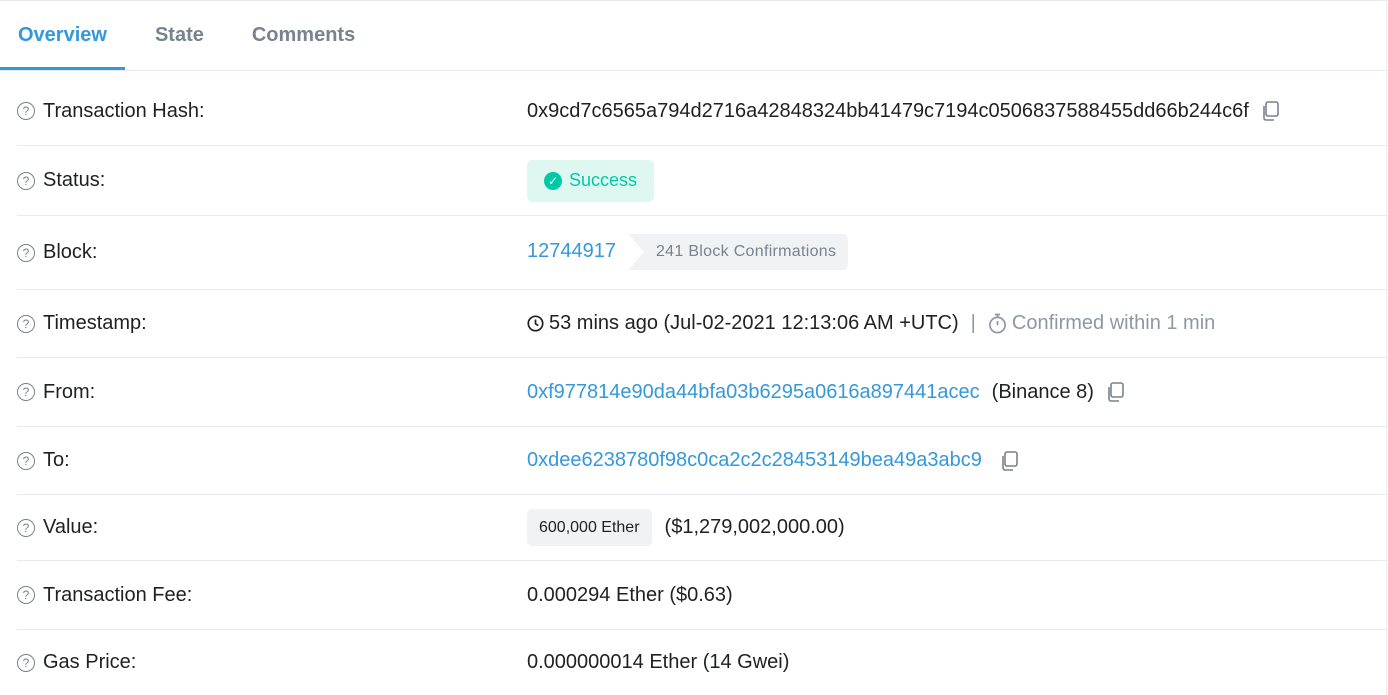 The width and height of the screenshot is (1388, 695). Describe the element at coordinates (70, 252) in the screenshot. I see `block-label: Block:` at that location.